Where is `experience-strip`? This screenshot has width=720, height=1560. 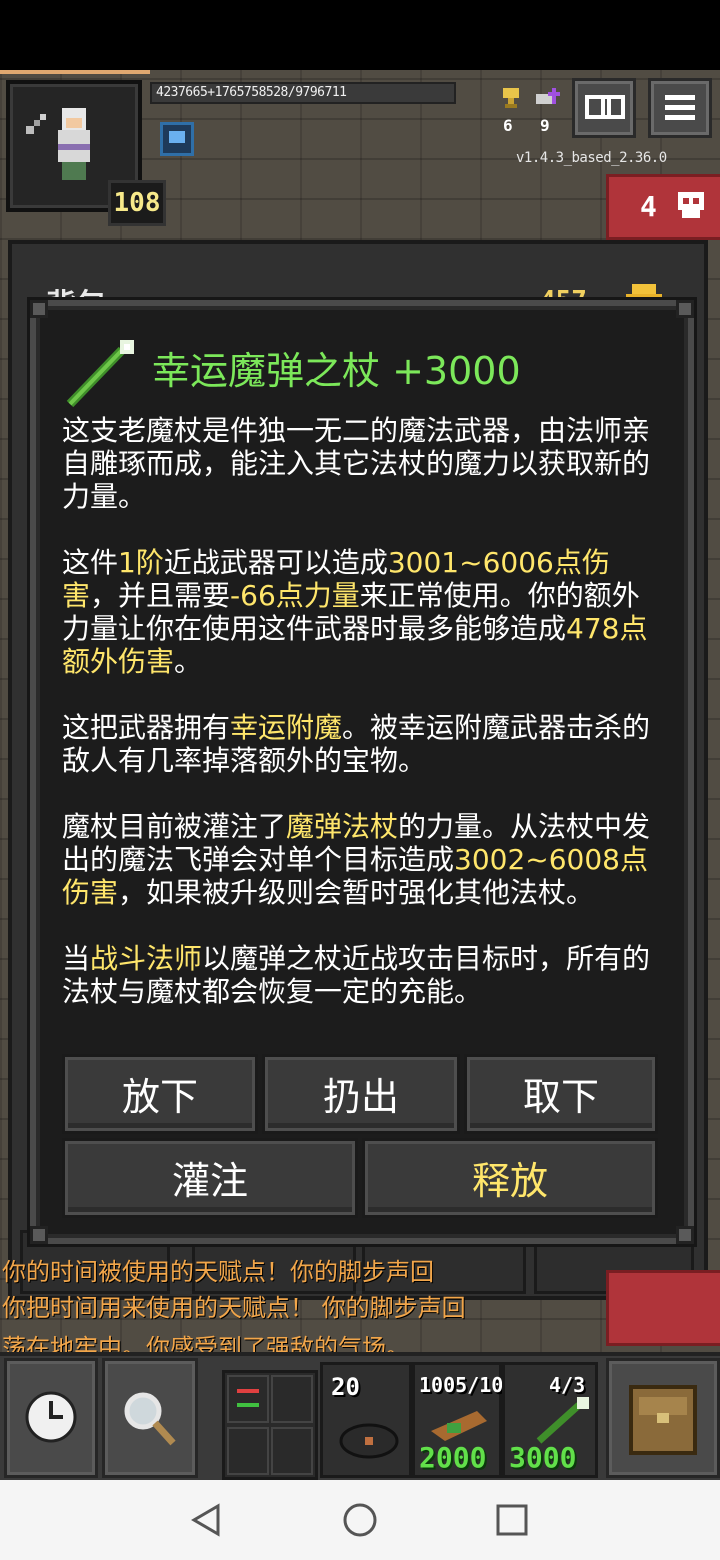
experience-strip is located at coordinates (75, 72).